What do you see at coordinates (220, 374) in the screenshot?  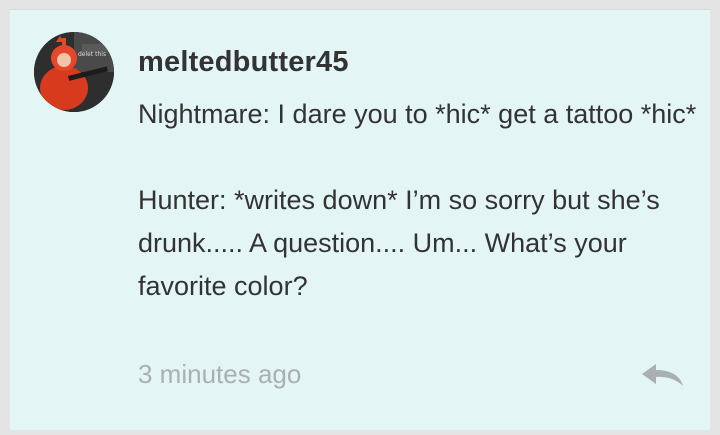 I see `timestamp: 3 minutes ago` at bounding box center [220, 374].